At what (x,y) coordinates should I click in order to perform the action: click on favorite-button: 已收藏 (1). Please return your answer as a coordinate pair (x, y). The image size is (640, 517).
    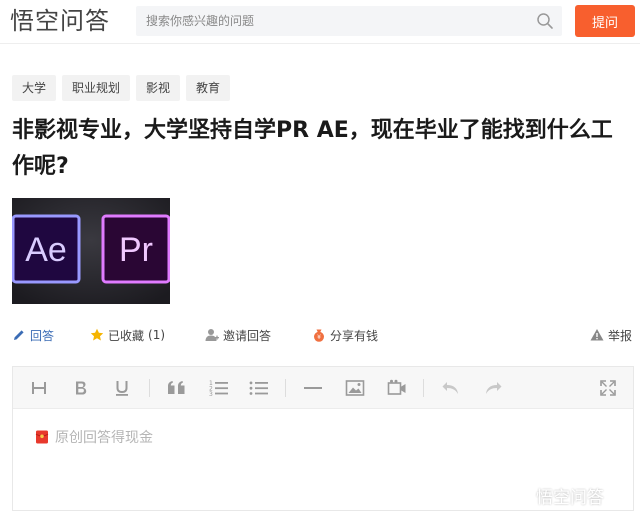
    Looking at the image, I should click on (127, 335).